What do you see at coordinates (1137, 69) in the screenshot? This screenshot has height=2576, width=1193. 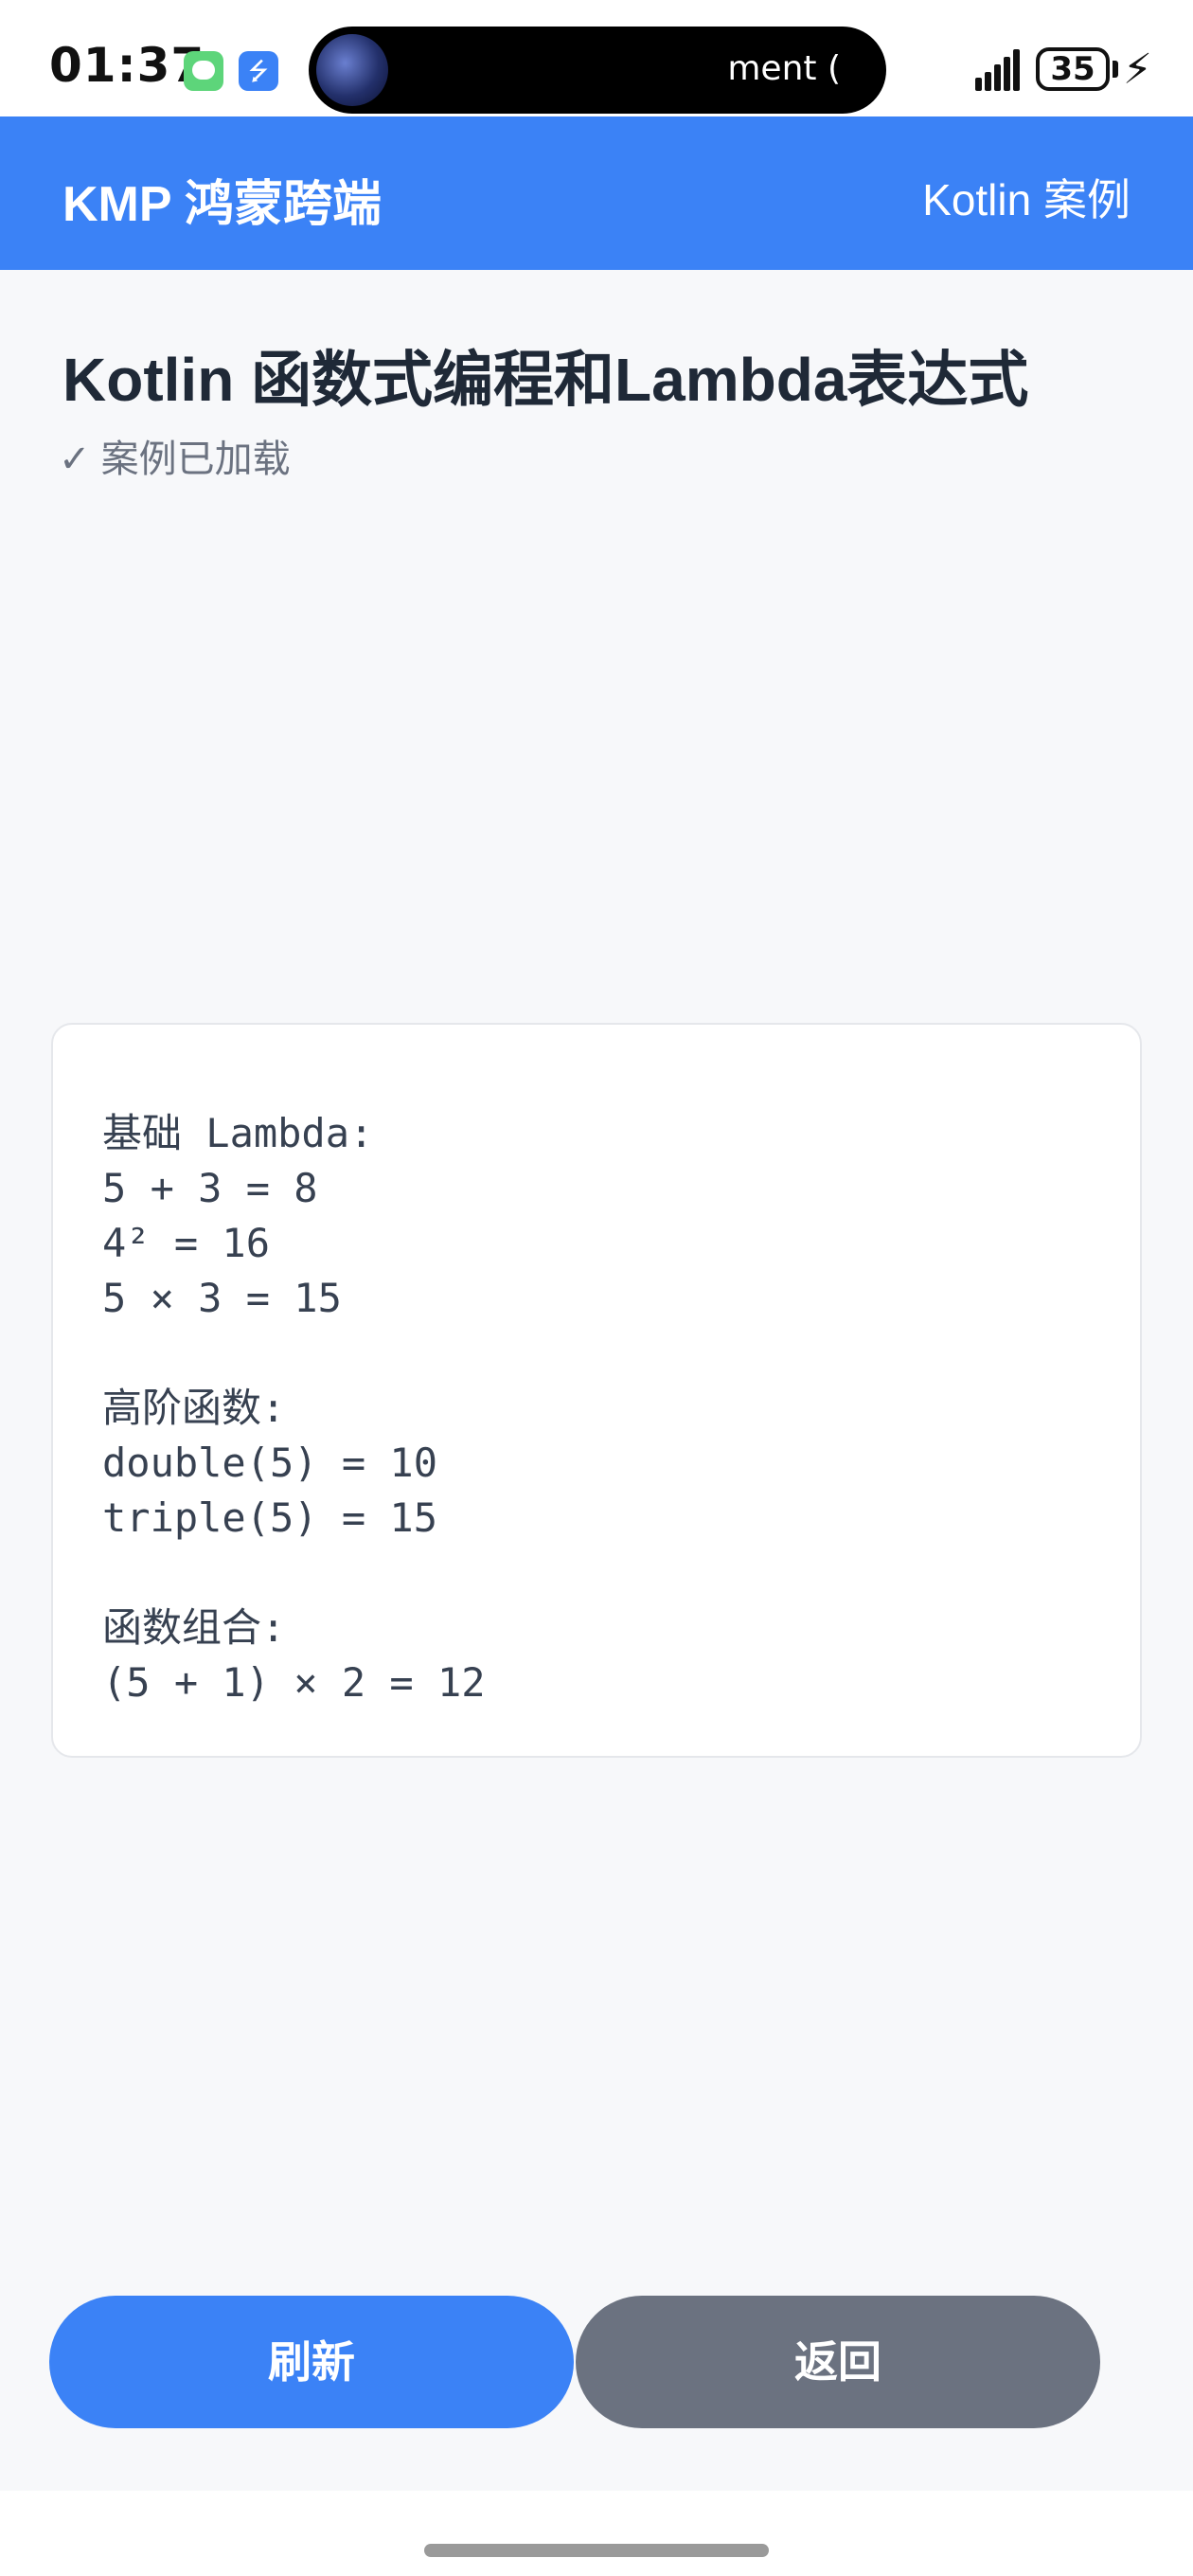 I see `charging-bolt-icon: ⚡` at bounding box center [1137, 69].